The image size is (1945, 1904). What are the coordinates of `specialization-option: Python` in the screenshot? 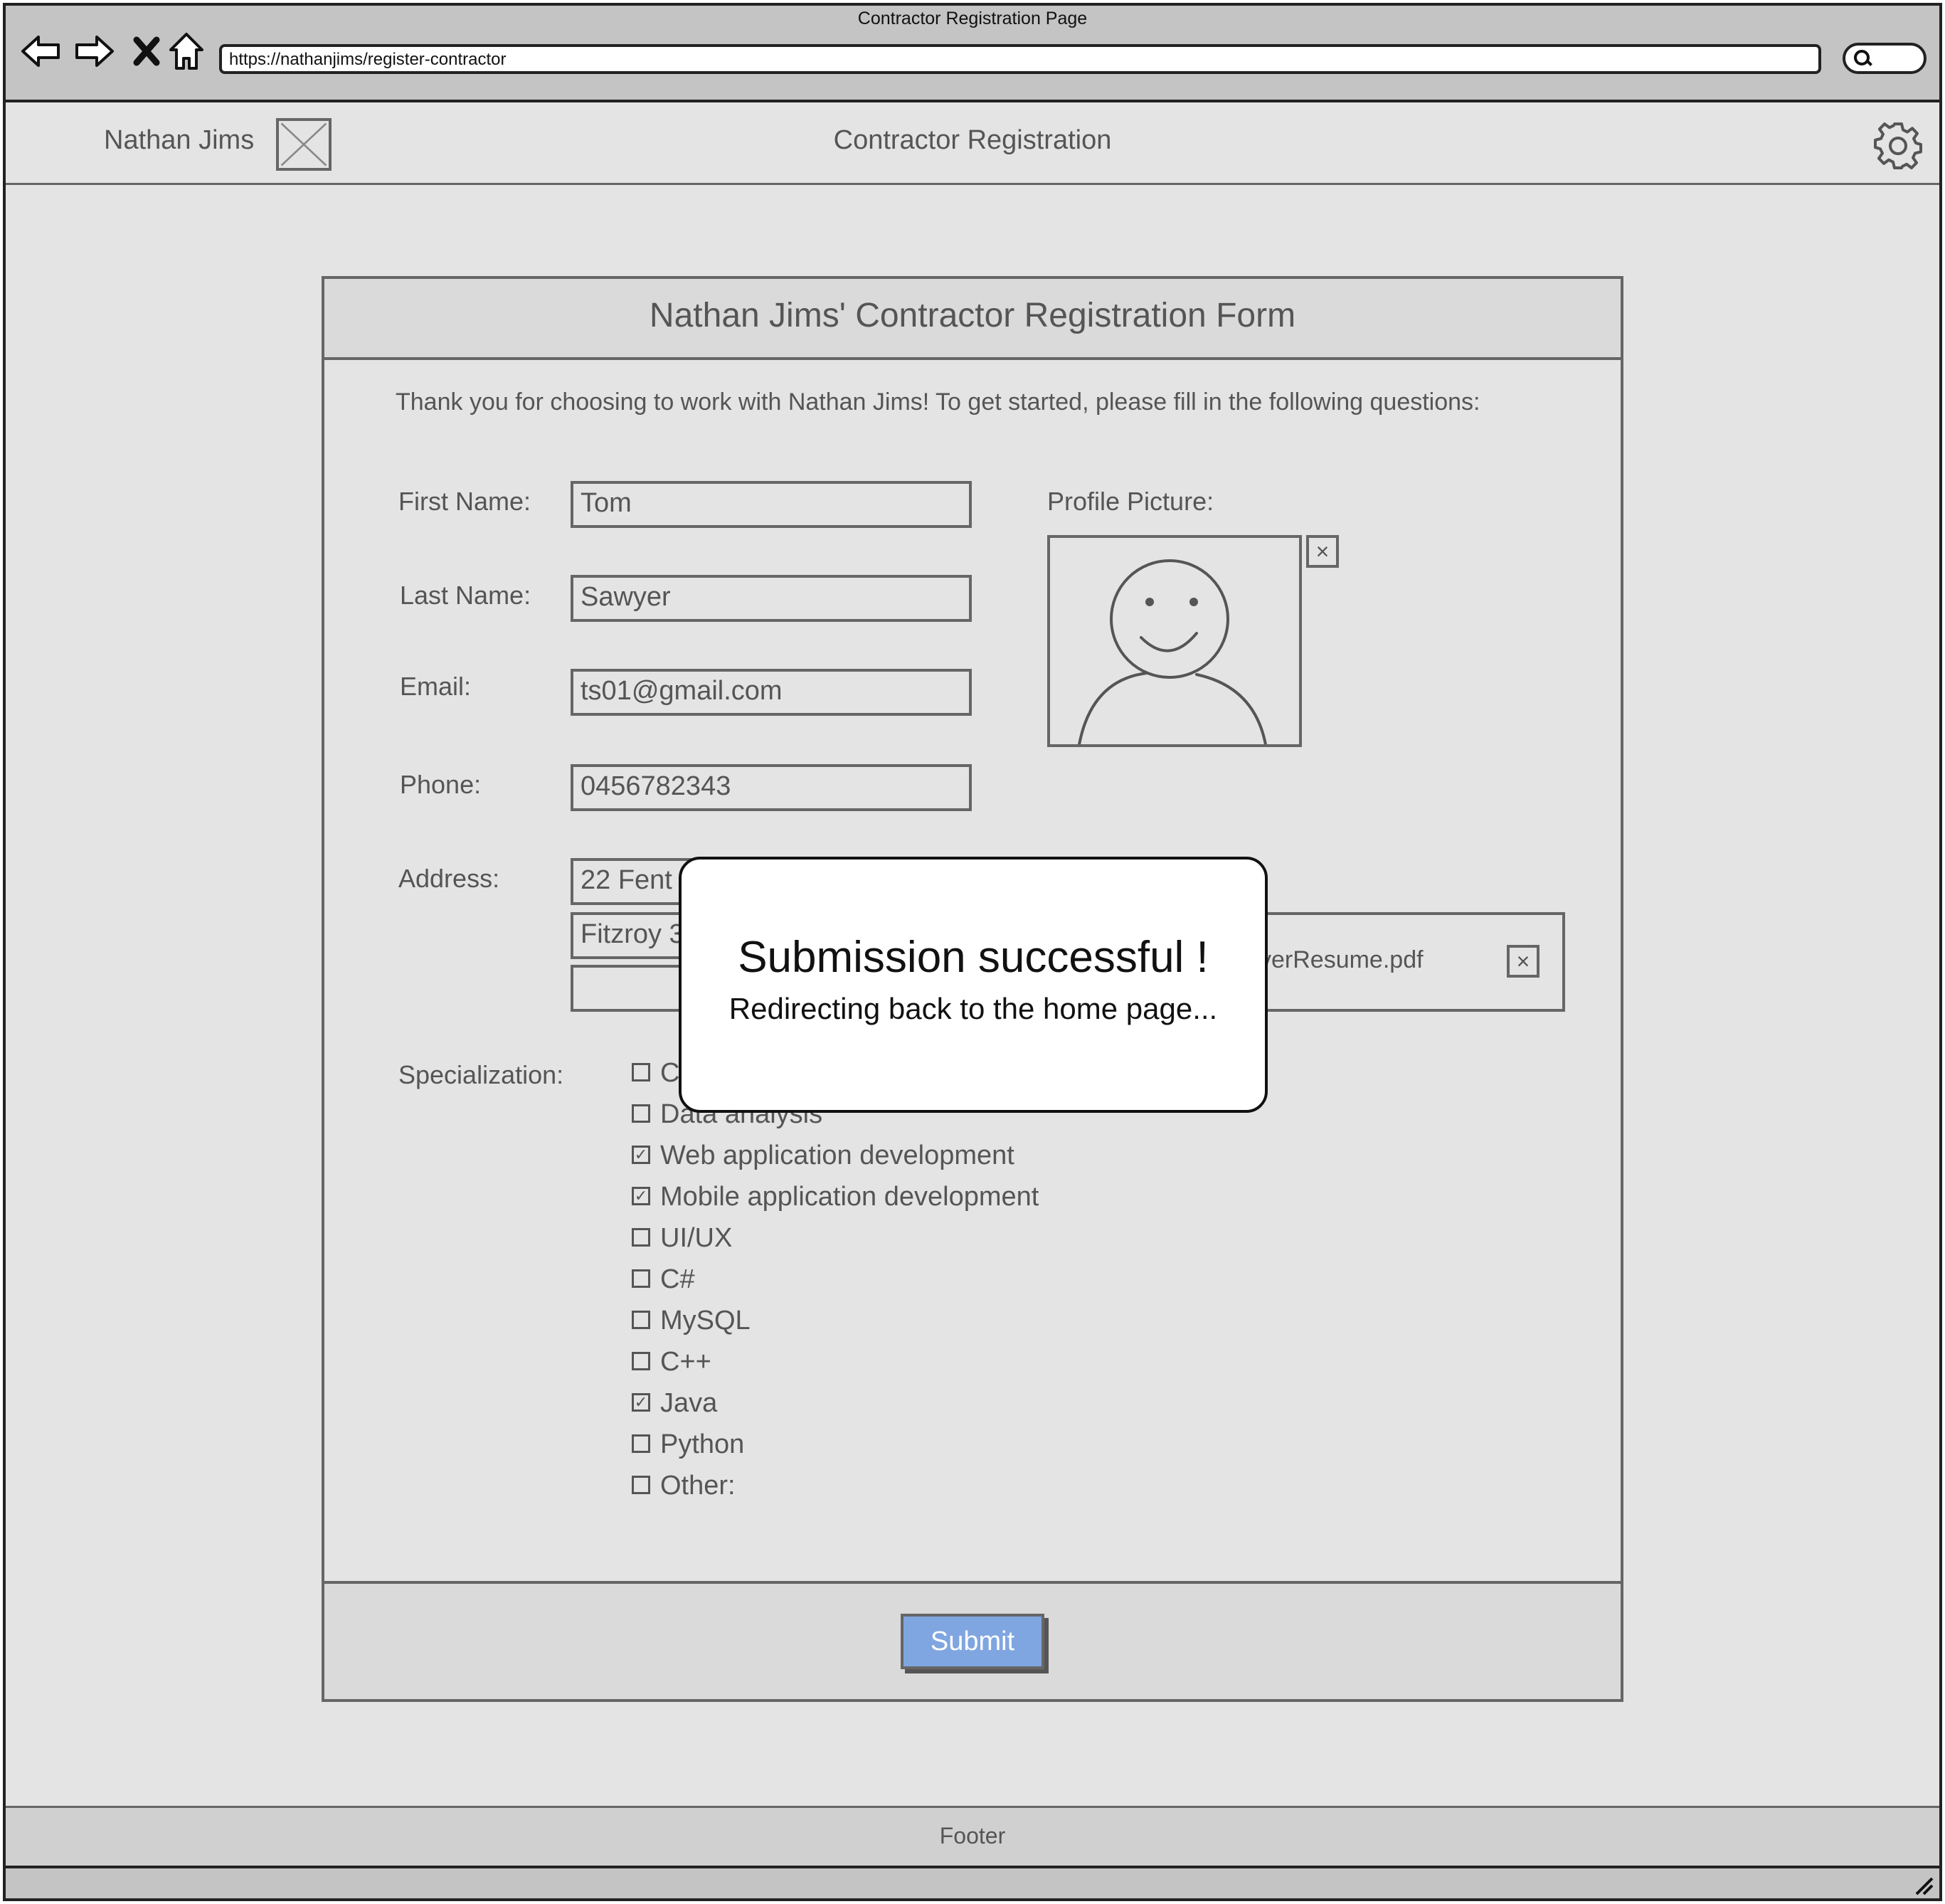 It's located at (688, 1446).